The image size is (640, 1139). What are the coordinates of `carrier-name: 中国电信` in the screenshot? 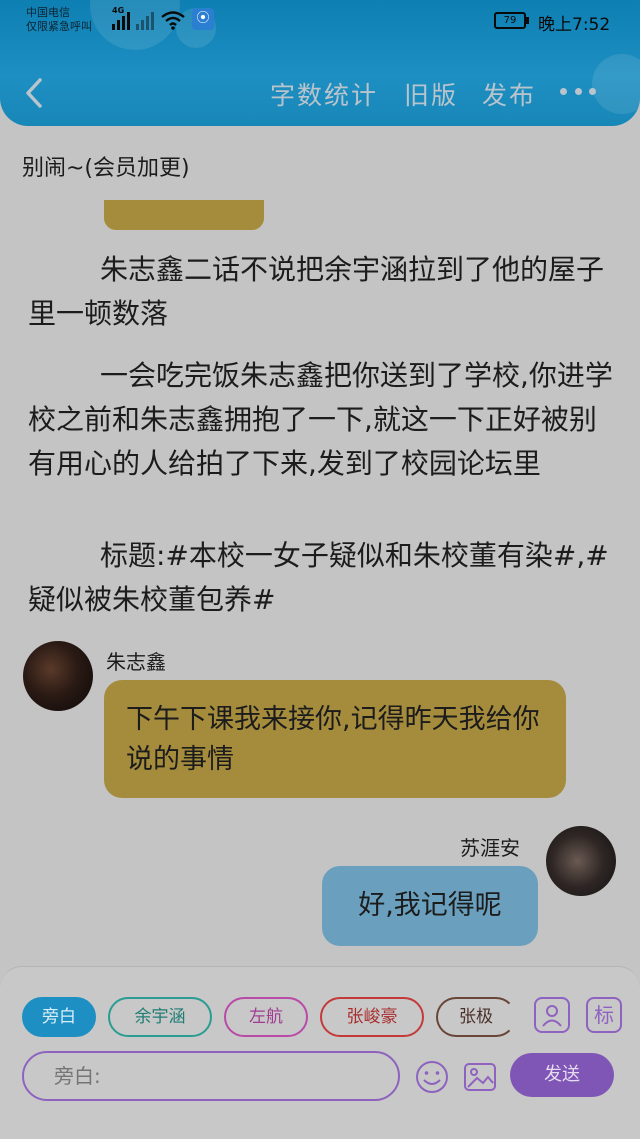 It's located at (48, 12).